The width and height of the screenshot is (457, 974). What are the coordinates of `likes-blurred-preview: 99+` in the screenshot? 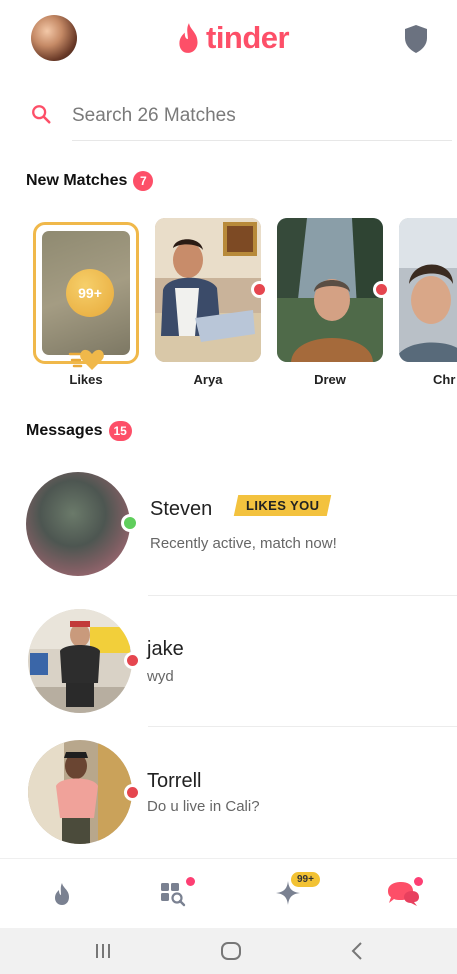 It's located at (86, 293).